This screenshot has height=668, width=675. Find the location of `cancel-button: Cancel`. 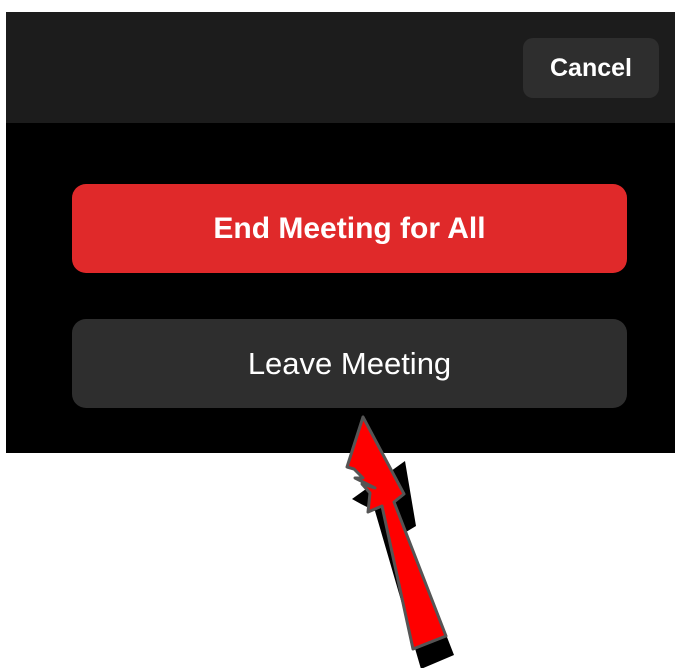

cancel-button: Cancel is located at coordinates (591, 68).